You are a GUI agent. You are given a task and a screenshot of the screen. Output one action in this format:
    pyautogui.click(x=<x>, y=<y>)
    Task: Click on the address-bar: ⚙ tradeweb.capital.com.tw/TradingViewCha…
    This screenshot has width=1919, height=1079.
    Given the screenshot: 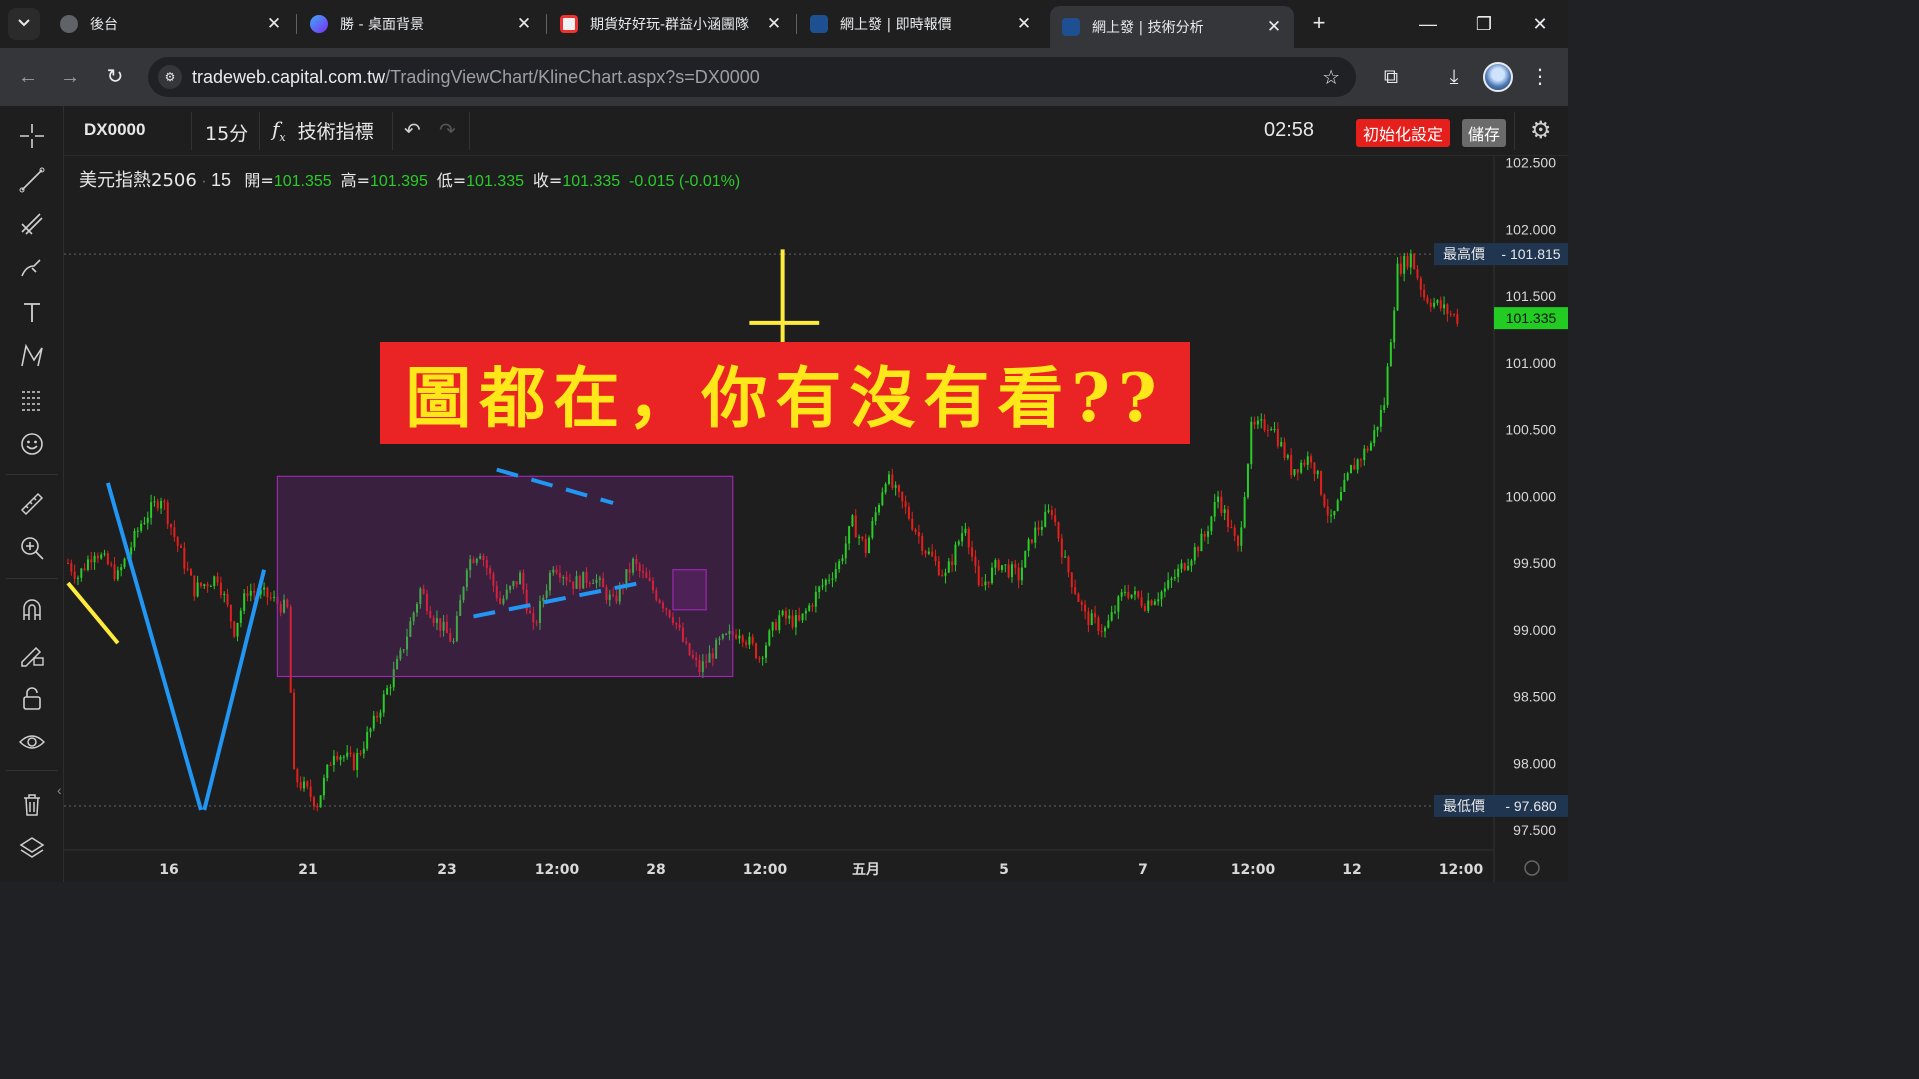 What is the action you would take?
    pyautogui.click(x=752, y=77)
    